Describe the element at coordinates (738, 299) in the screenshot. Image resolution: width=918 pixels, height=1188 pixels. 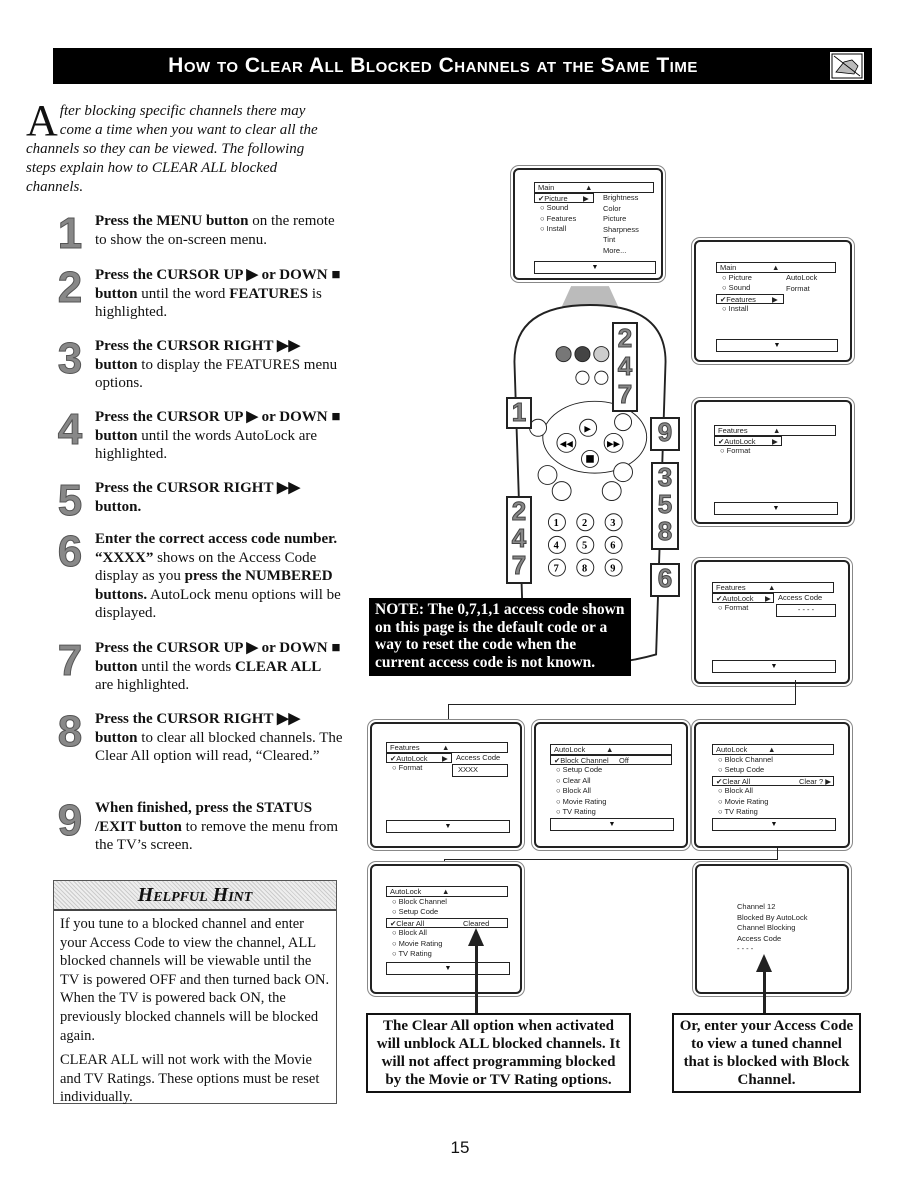
I see `menu-item: ✔Features` at that location.